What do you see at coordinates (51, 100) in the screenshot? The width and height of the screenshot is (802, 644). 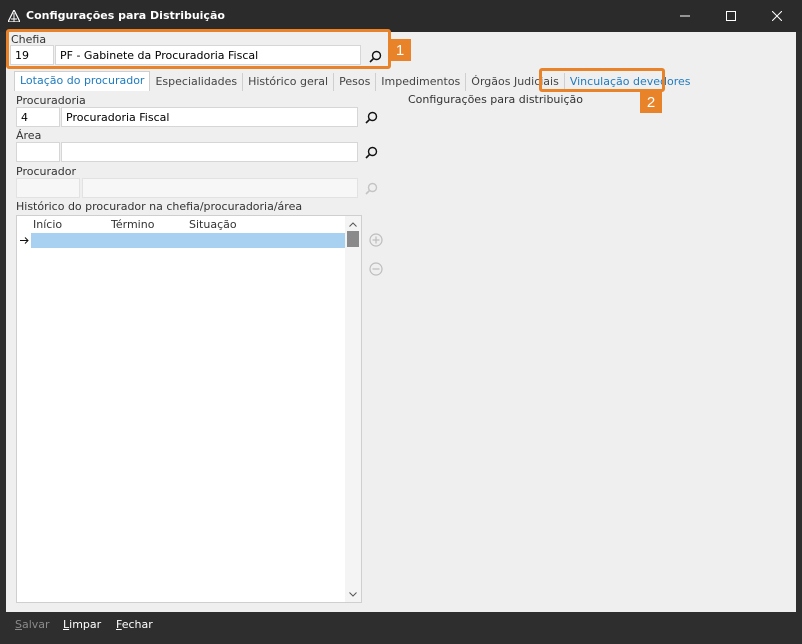 I see `procuradoria-label: Procuradoria` at bounding box center [51, 100].